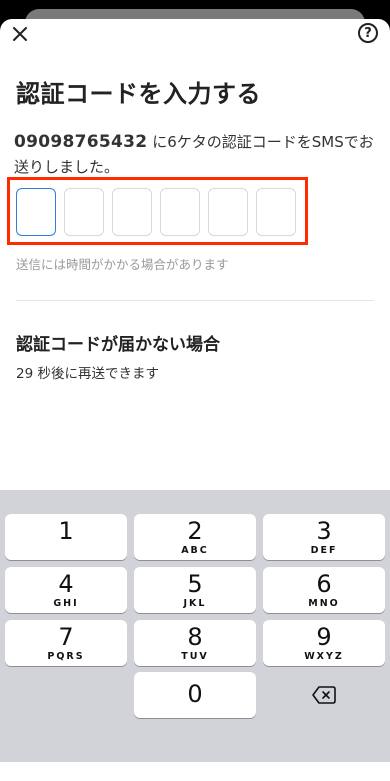 This screenshot has height=781, width=390. Describe the element at coordinates (195, 155) in the screenshot. I see `sms-description: 09098765432 に6ケタの認証コードをSMSでお送りしました。` at that location.